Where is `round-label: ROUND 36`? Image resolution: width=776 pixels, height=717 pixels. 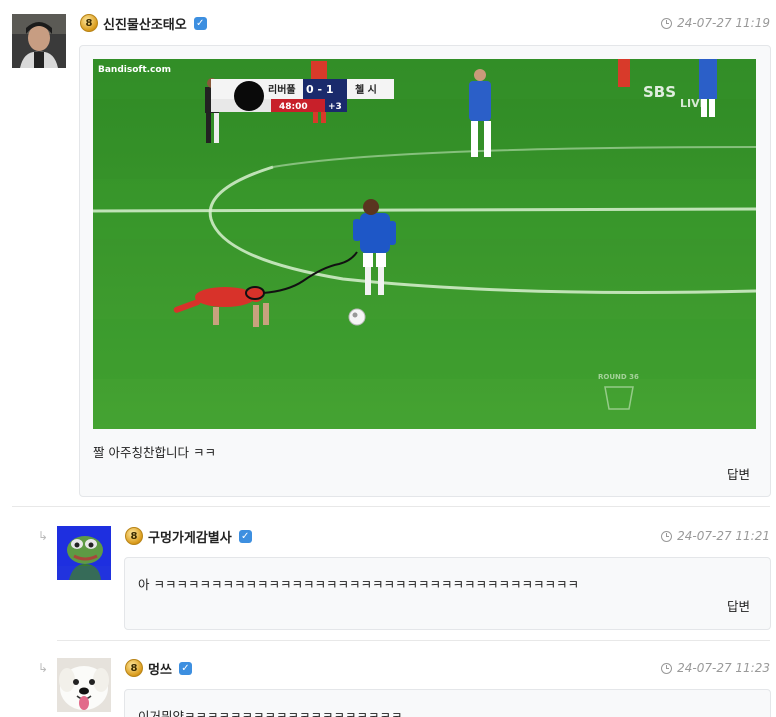 round-label: ROUND 36 is located at coordinates (618, 377).